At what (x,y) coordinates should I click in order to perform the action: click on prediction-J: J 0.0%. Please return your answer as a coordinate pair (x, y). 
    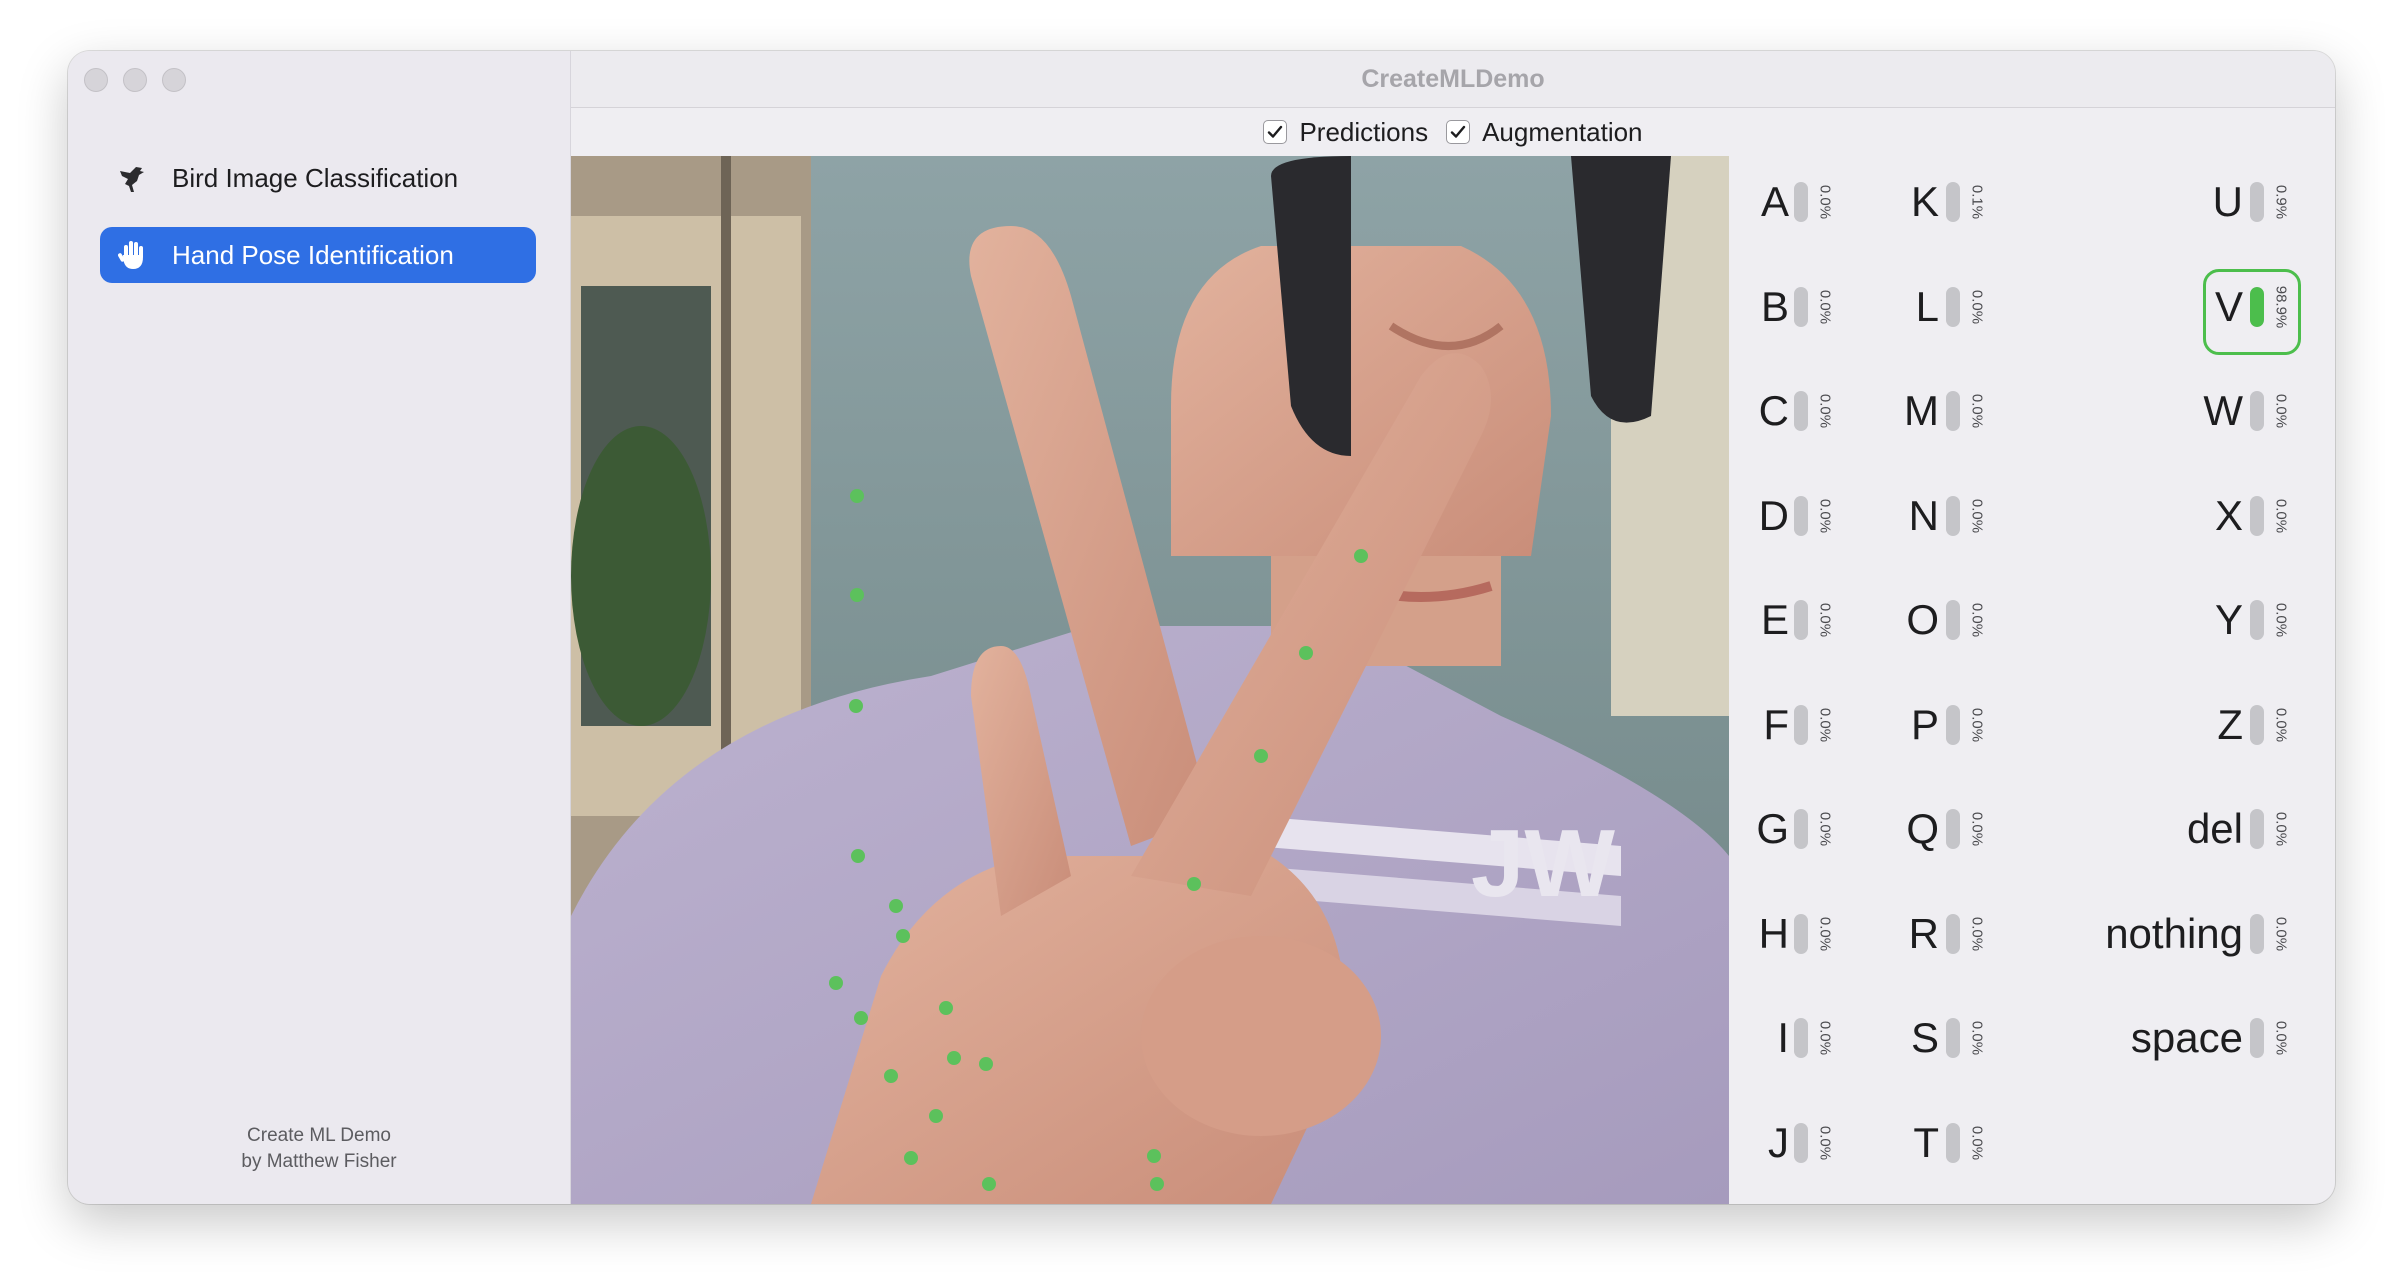
    Looking at the image, I should click on (1787, 1143).